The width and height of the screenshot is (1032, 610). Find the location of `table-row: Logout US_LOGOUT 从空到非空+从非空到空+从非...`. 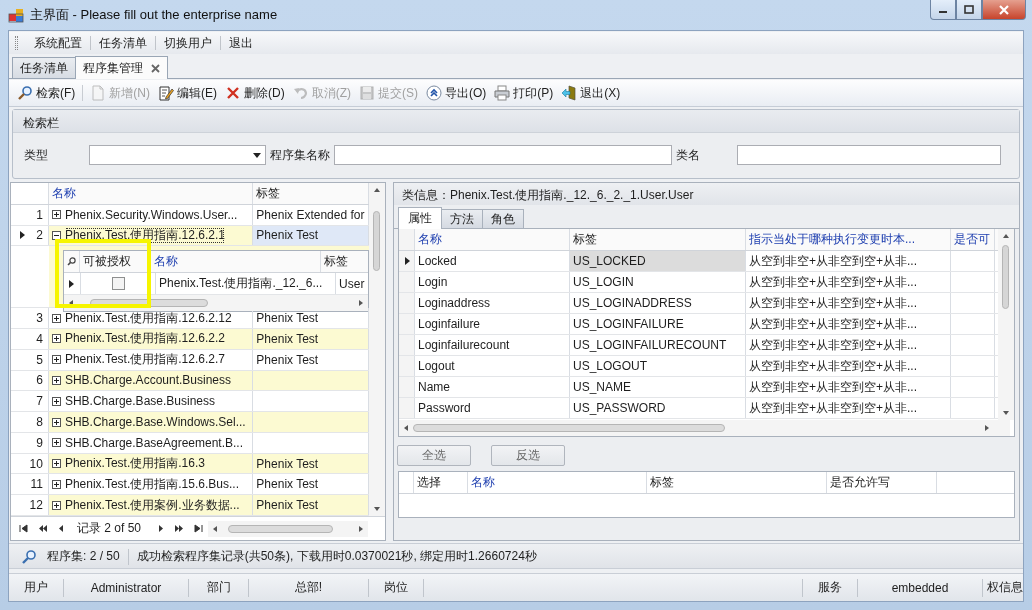

table-row: Logout US_LOGOUT 从空到非空+从非空到空+从非... is located at coordinates (698, 366).